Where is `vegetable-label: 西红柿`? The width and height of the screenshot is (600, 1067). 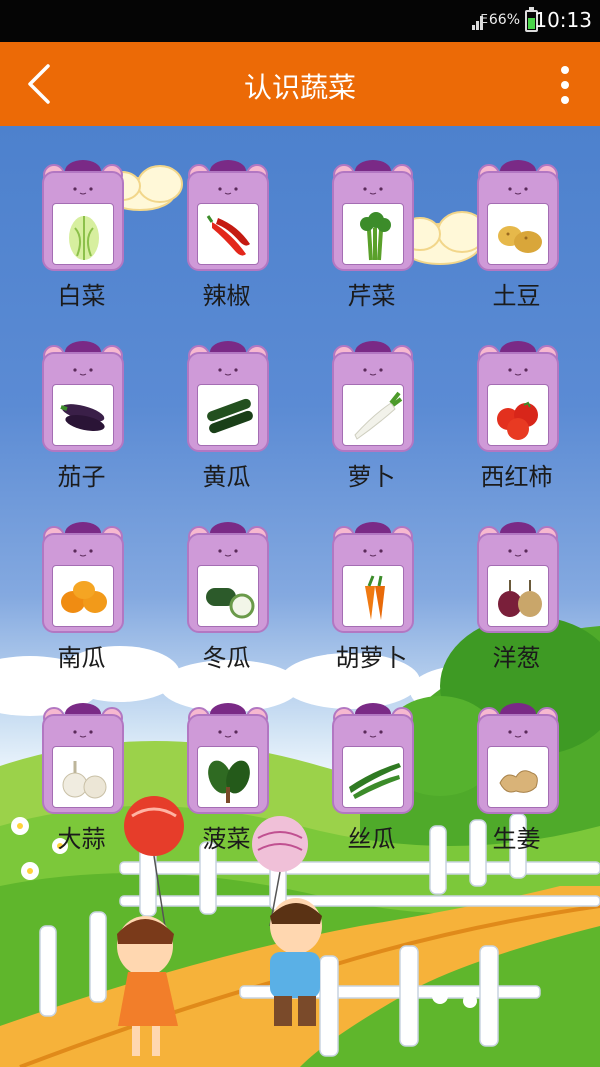 vegetable-label: 西红柿 is located at coordinates (516, 477).